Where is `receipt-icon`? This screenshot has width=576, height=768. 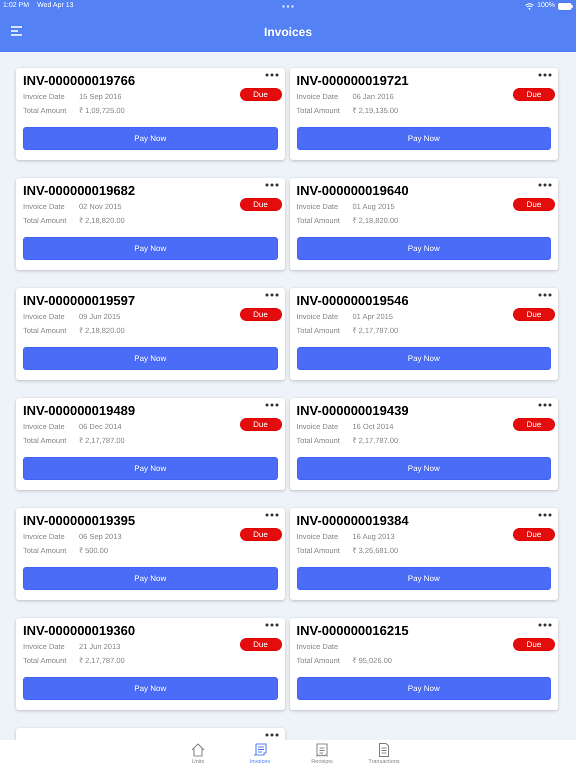
receipt-icon is located at coordinates (322, 750).